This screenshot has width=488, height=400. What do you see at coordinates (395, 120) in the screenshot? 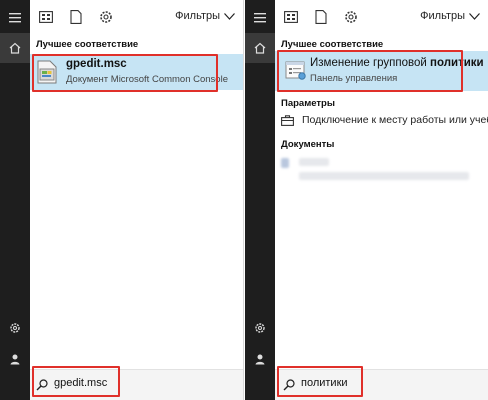
I see `settings-item-label: Подключение к месту работы или учебы` at bounding box center [395, 120].